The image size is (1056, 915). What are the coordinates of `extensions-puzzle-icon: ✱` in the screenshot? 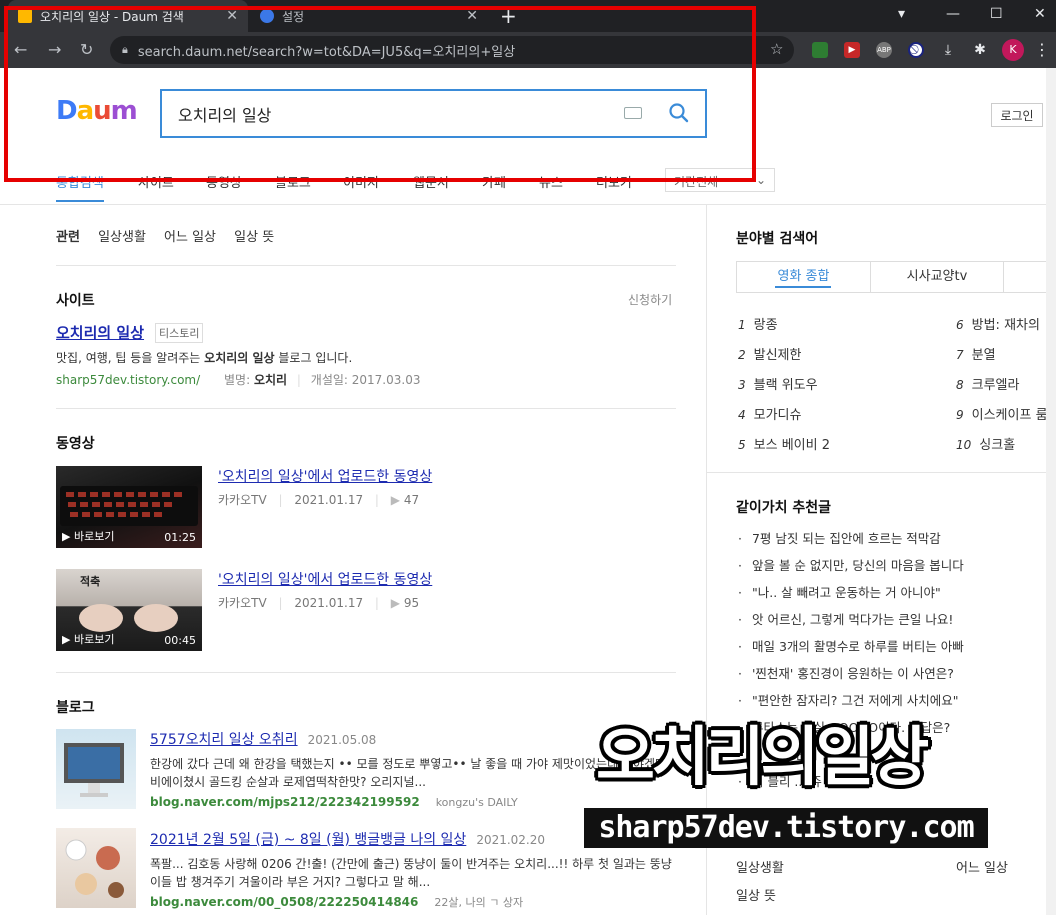 It's located at (980, 50).